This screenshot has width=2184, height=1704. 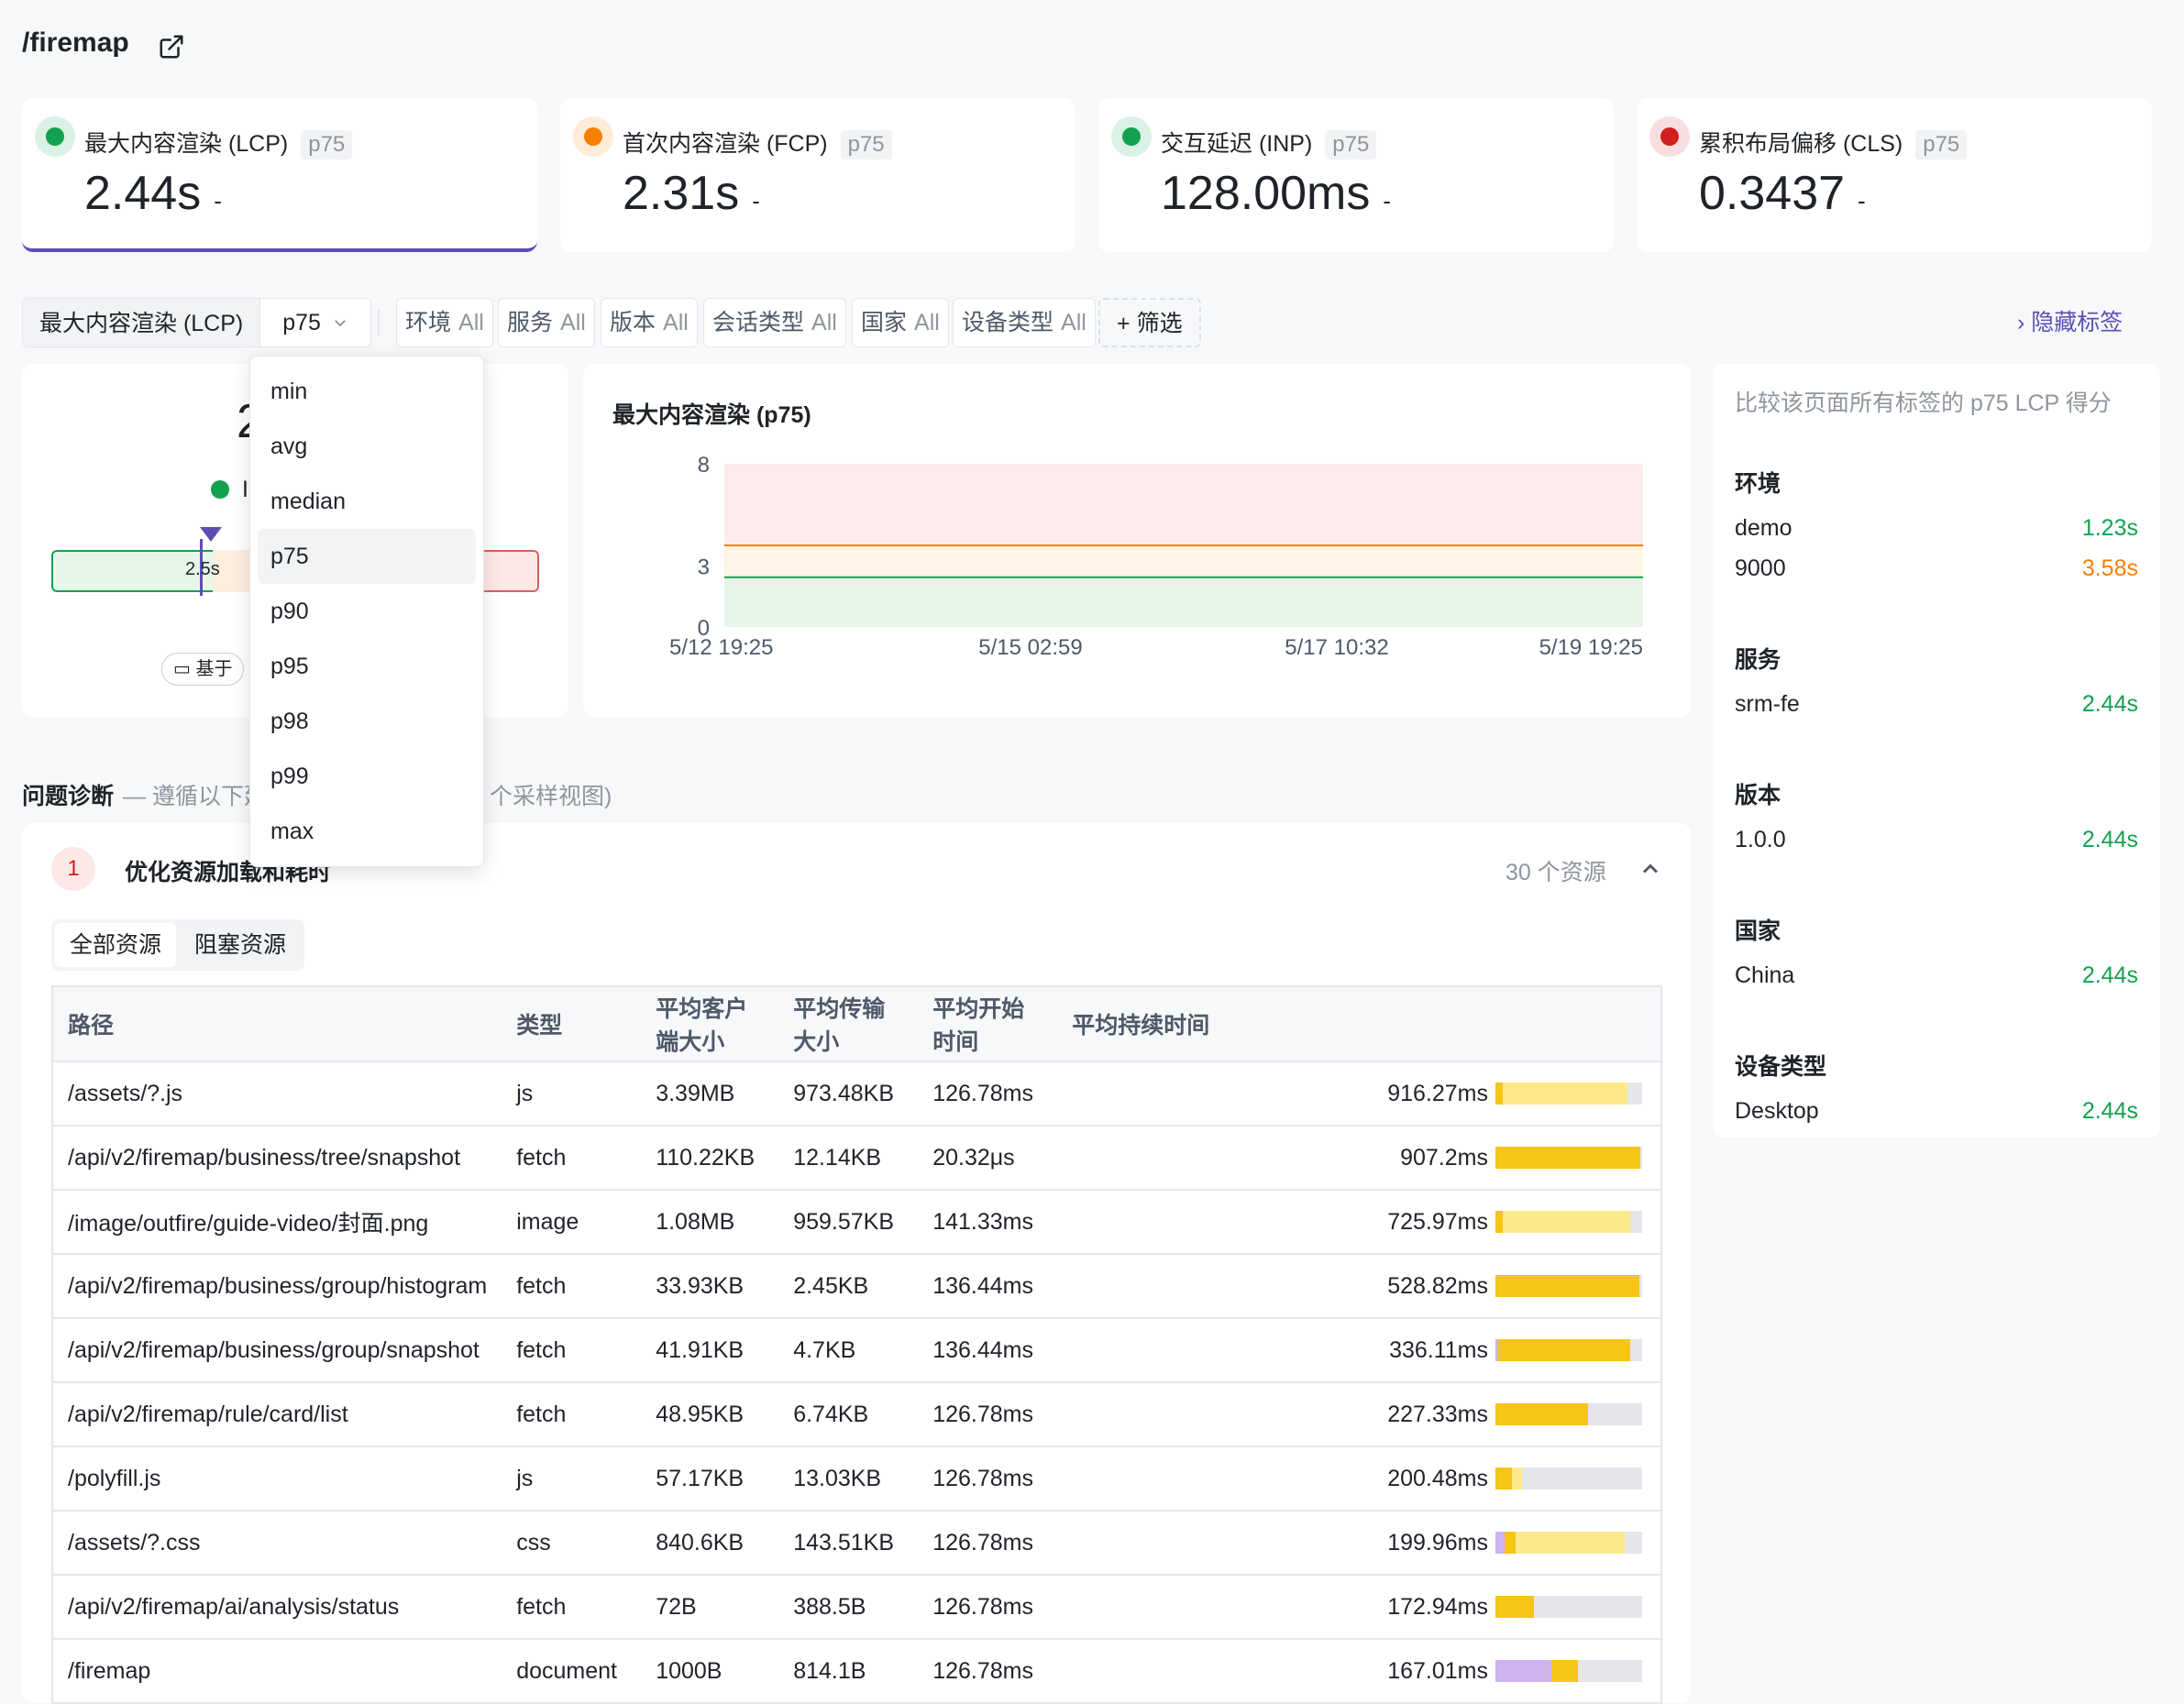 What do you see at coordinates (710, 1024) in the screenshot?
I see `col-client-size: 平均客户端大小` at bounding box center [710, 1024].